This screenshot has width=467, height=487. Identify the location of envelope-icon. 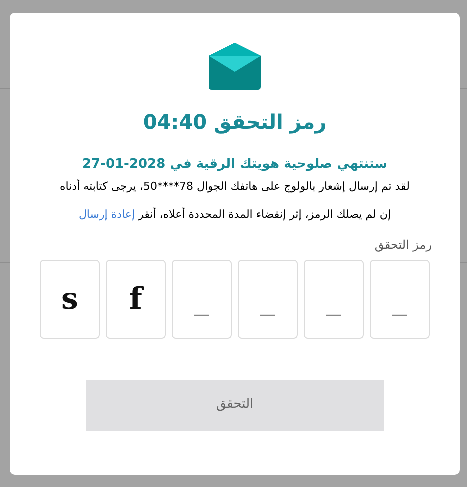
(235, 67).